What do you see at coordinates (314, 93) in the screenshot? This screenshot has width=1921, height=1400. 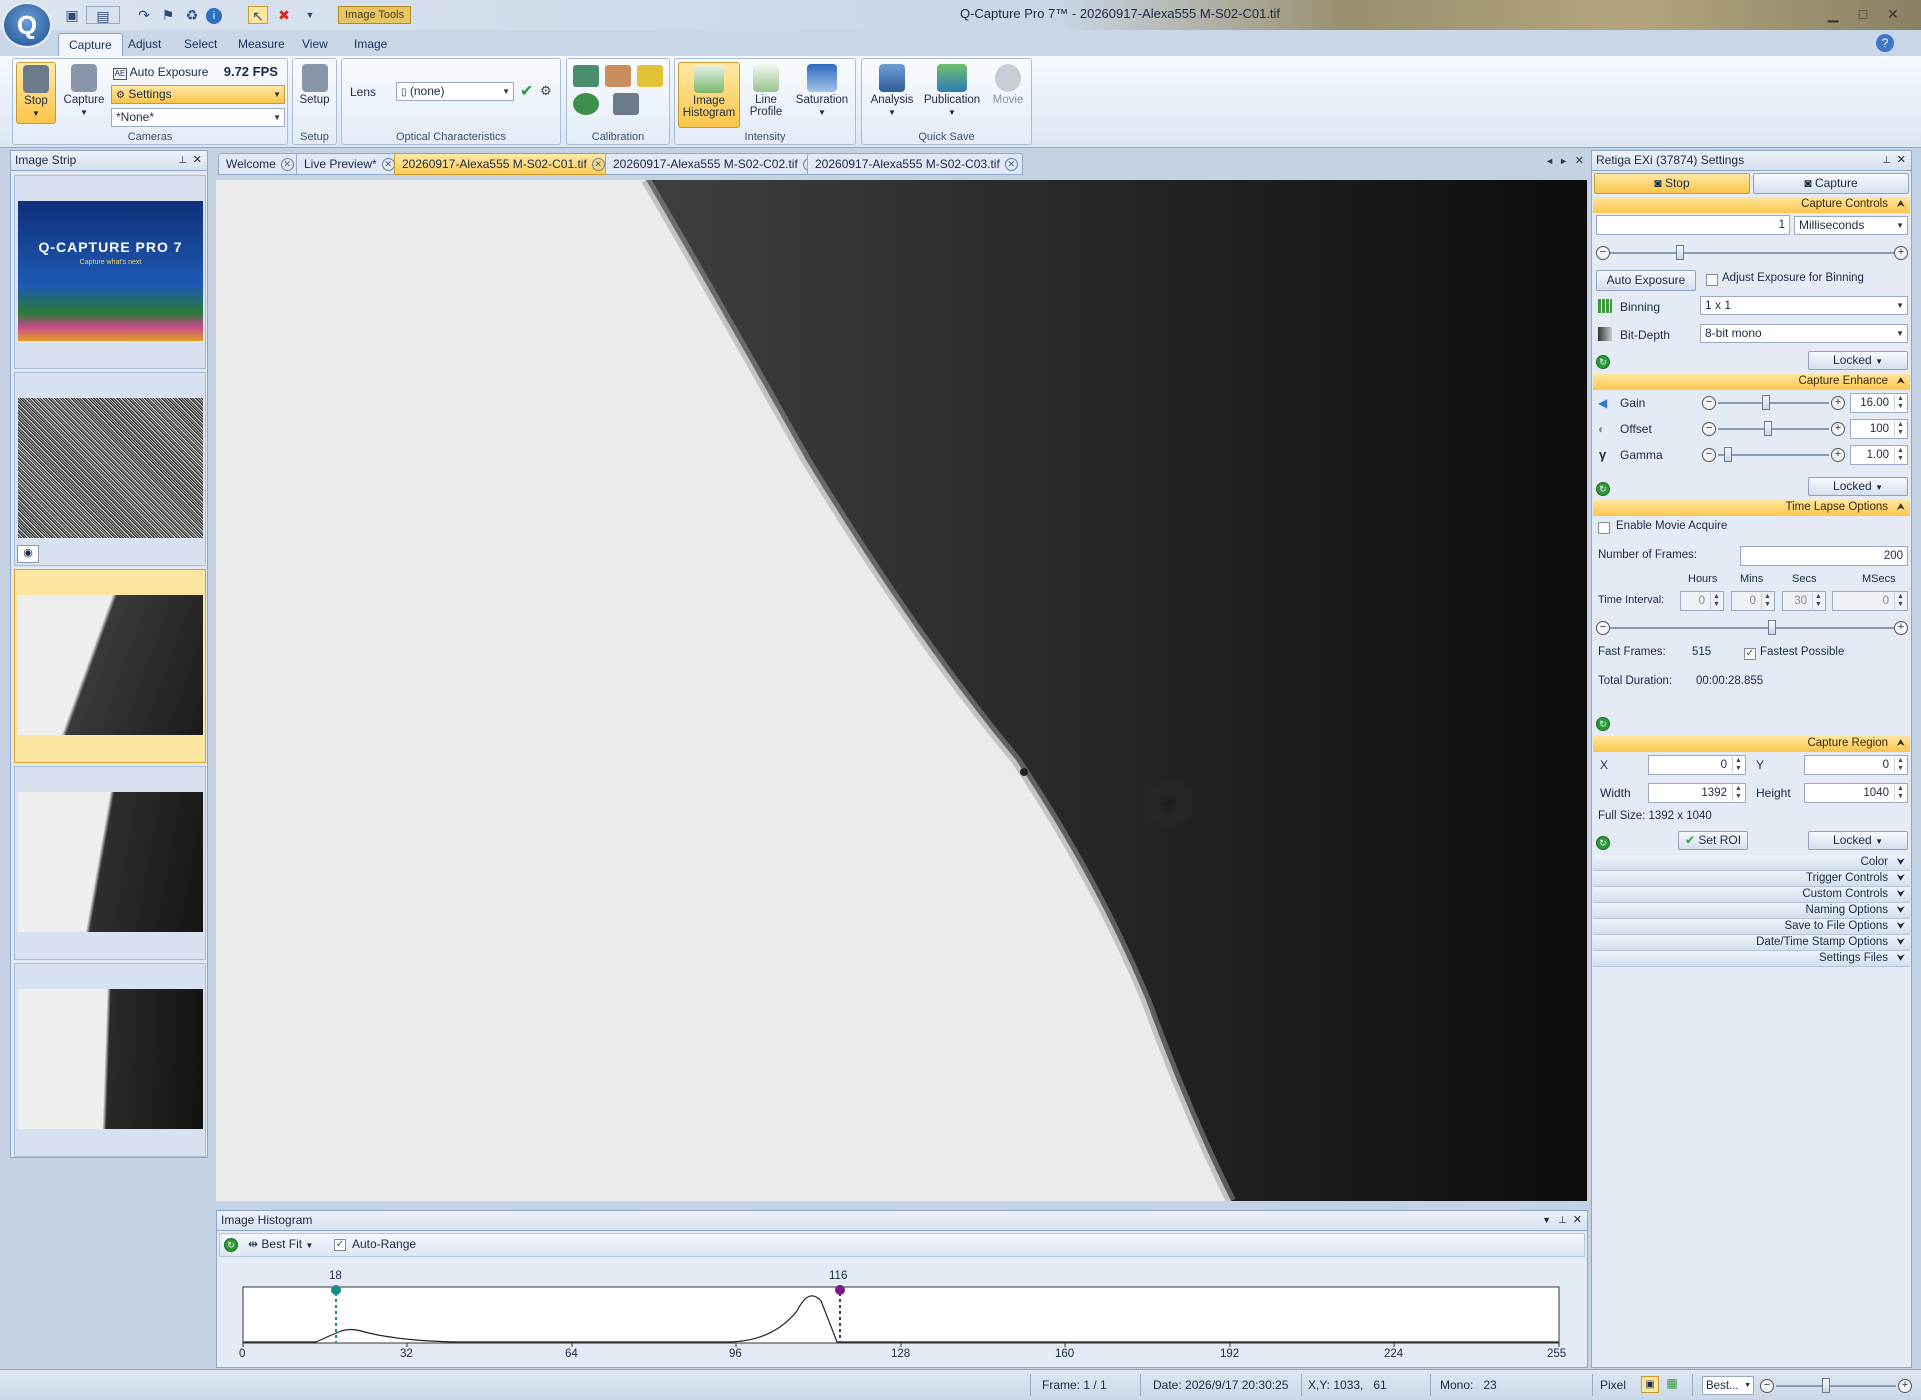 I see `setup-button: Setup` at bounding box center [314, 93].